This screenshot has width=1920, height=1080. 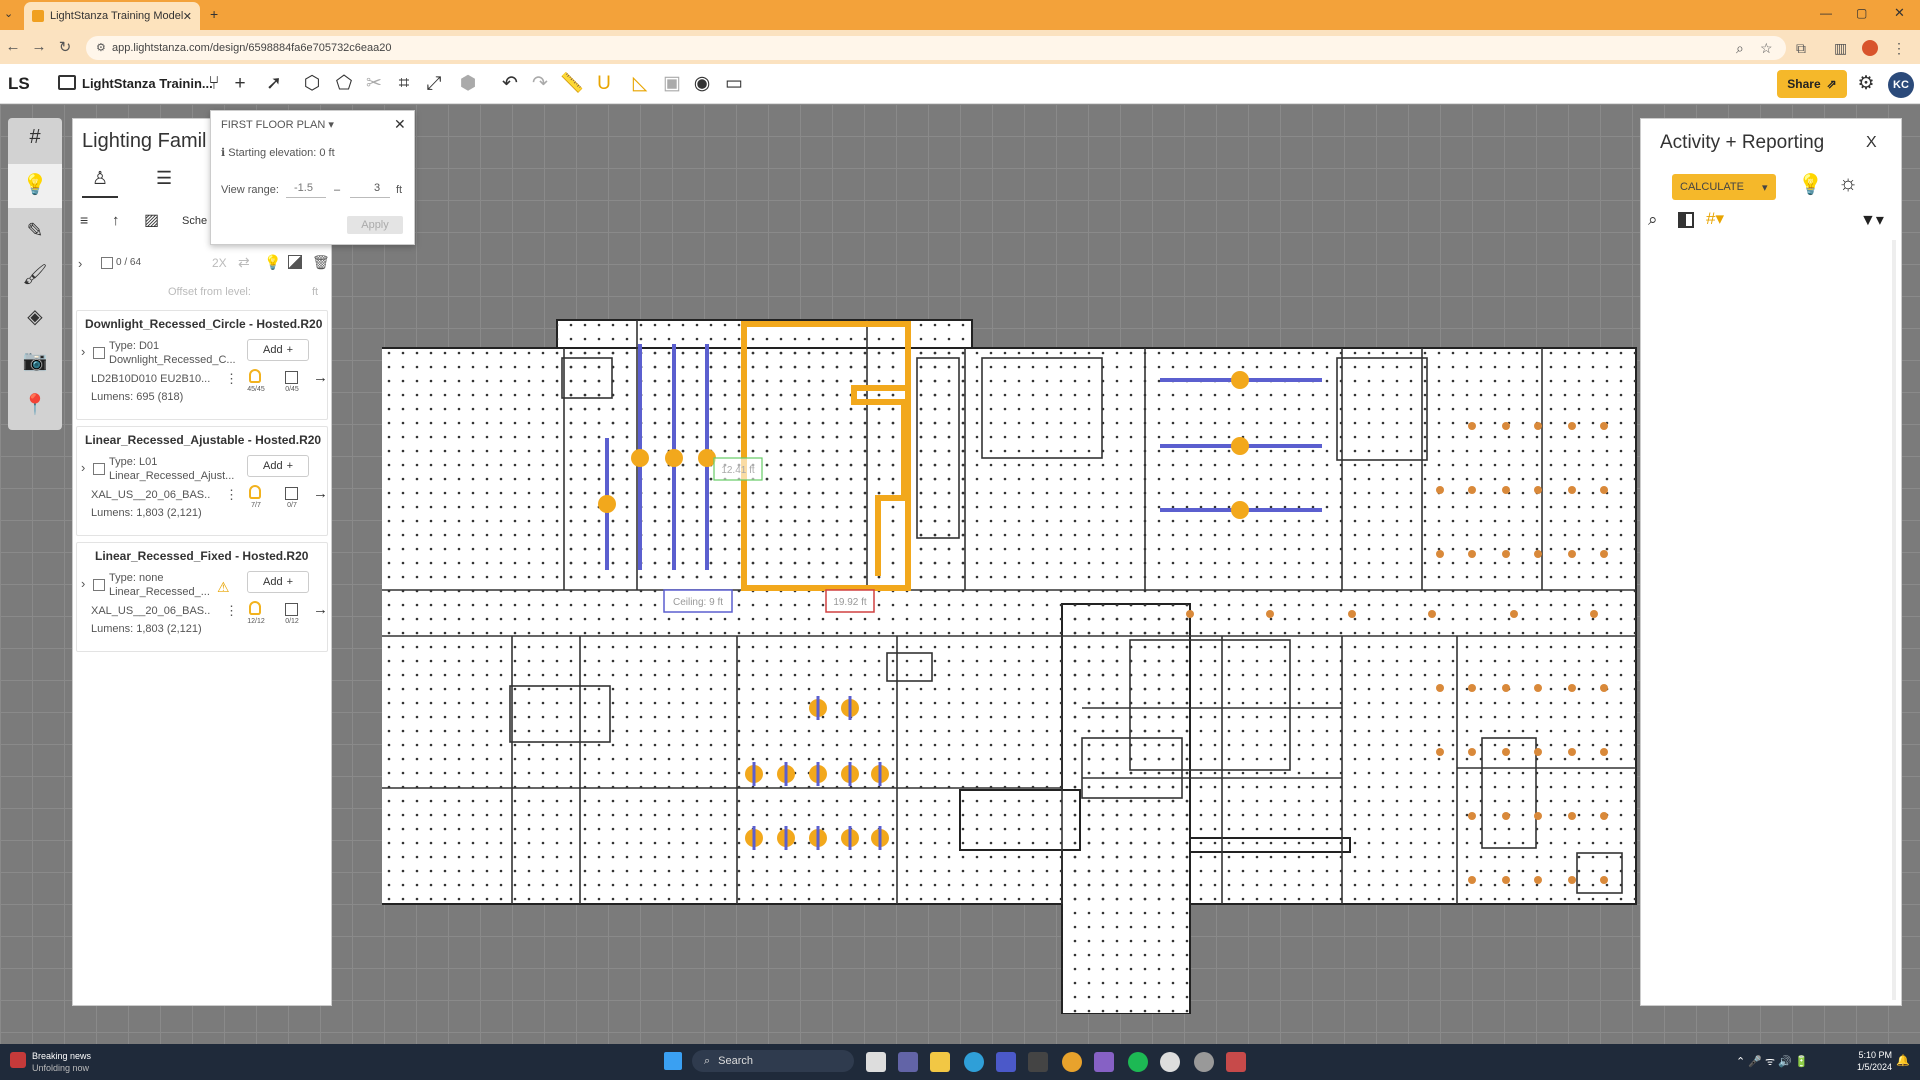 I want to click on revit-icon, so click(x=1236, y=1062).